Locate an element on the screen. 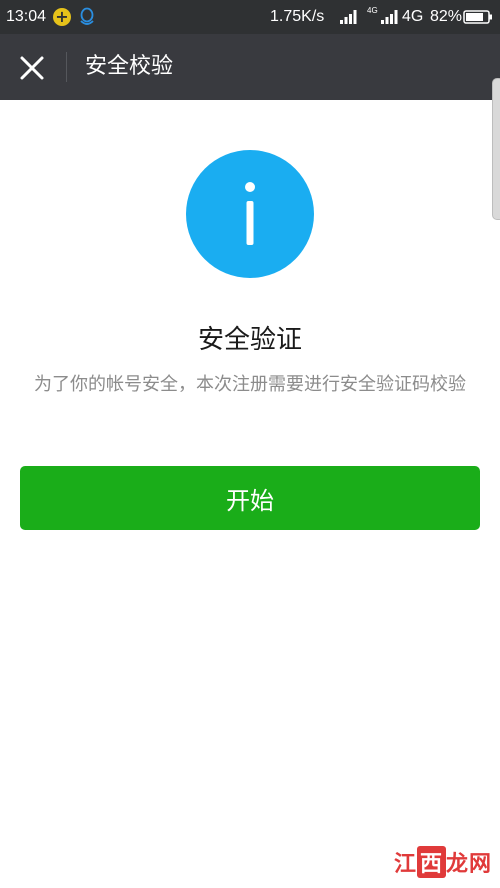  info-icon is located at coordinates (250, 214).